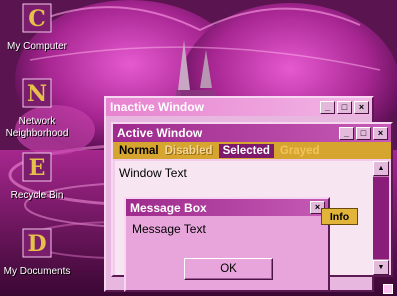 The width and height of the screenshot is (397, 296). What do you see at coordinates (157, 107) in the screenshot?
I see `inactive-window-title: Inactive Window` at bounding box center [157, 107].